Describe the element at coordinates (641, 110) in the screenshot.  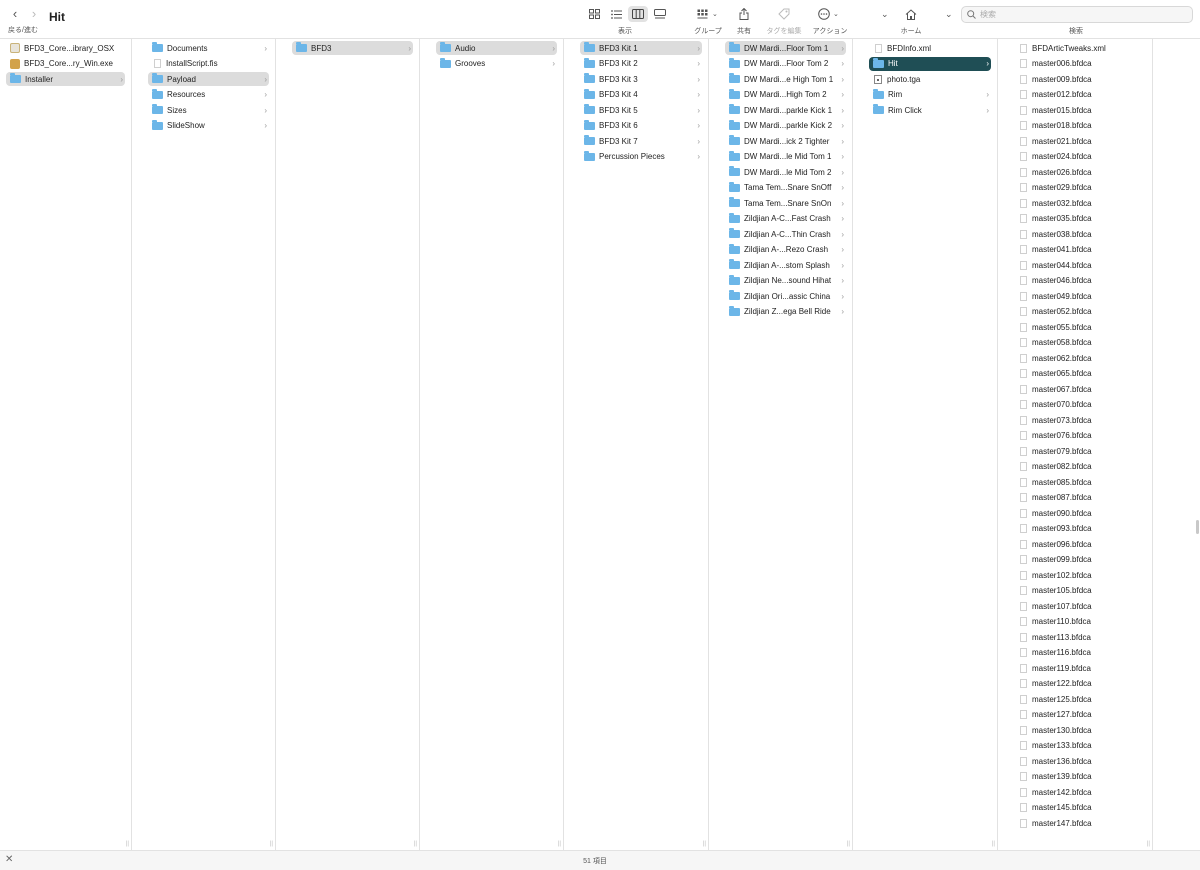
I see `folder-item: BFD3 Kit 5 ›` at that location.